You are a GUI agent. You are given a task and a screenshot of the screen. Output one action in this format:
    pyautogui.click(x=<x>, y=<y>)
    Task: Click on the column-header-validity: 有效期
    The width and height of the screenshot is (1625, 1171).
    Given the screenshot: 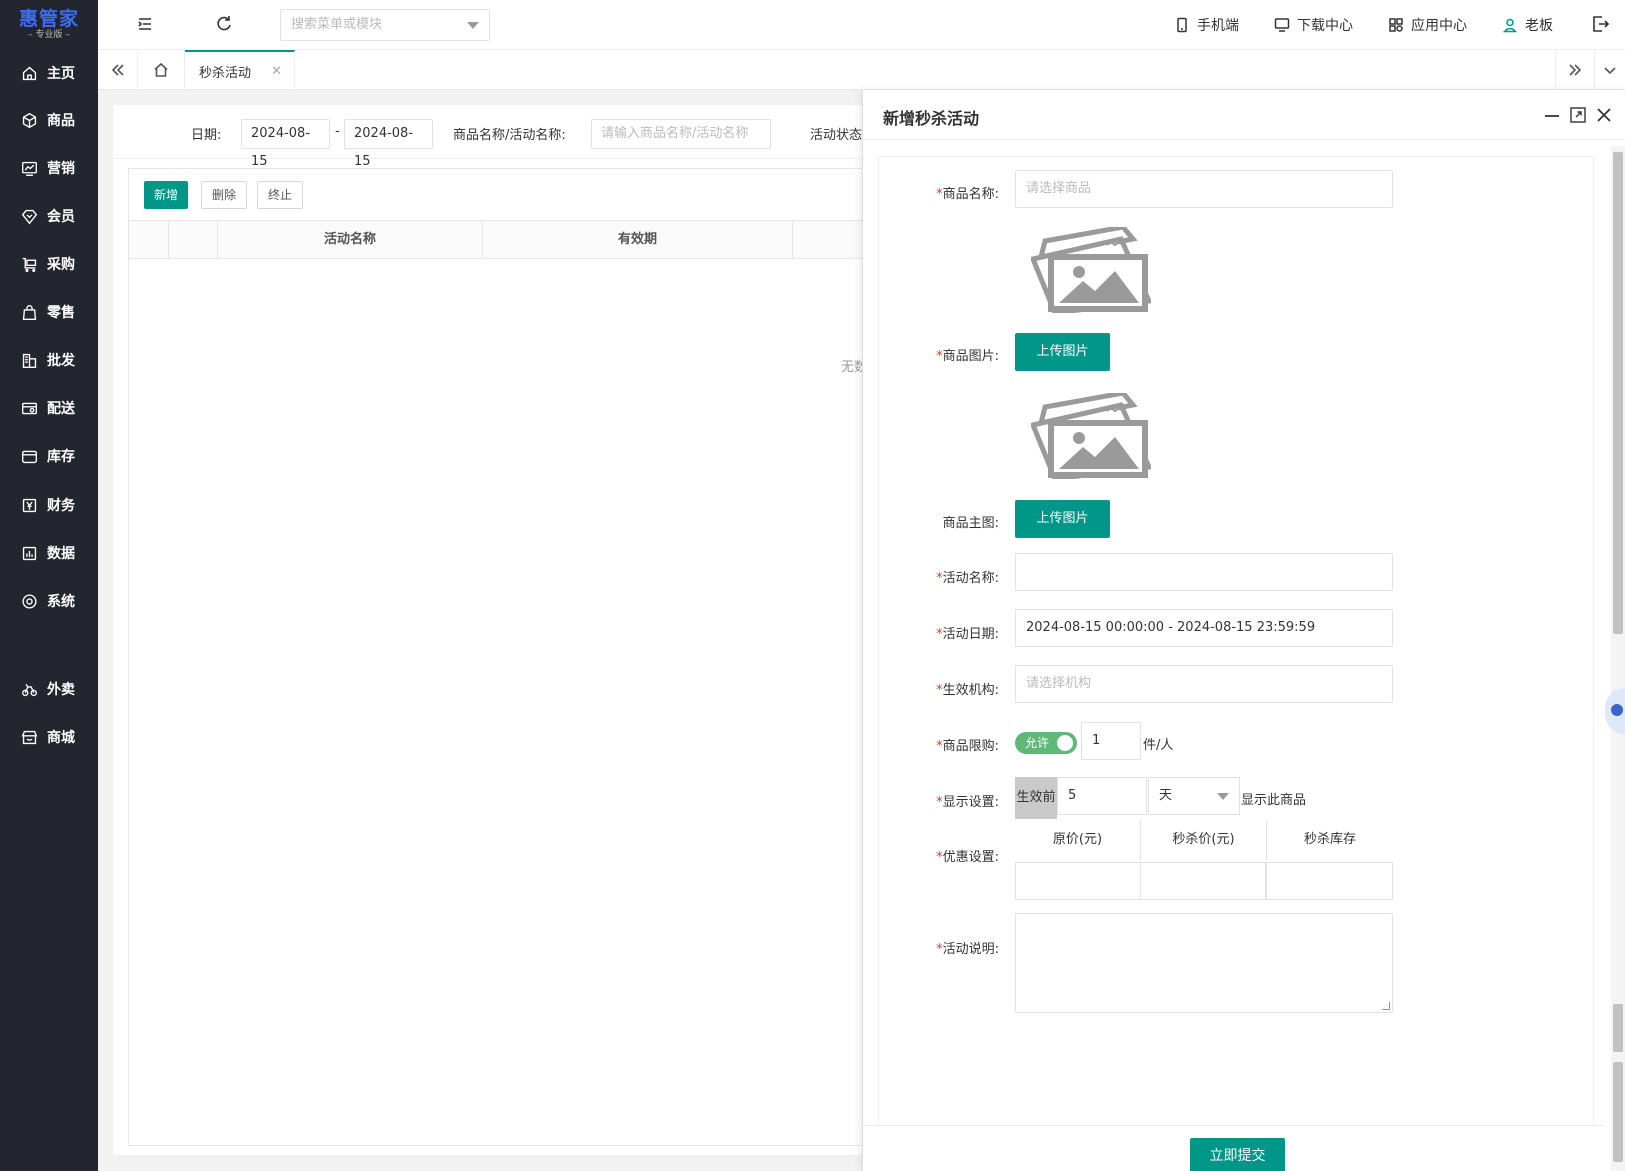 What is the action you would take?
    pyautogui.click(x=638, y=240)
    